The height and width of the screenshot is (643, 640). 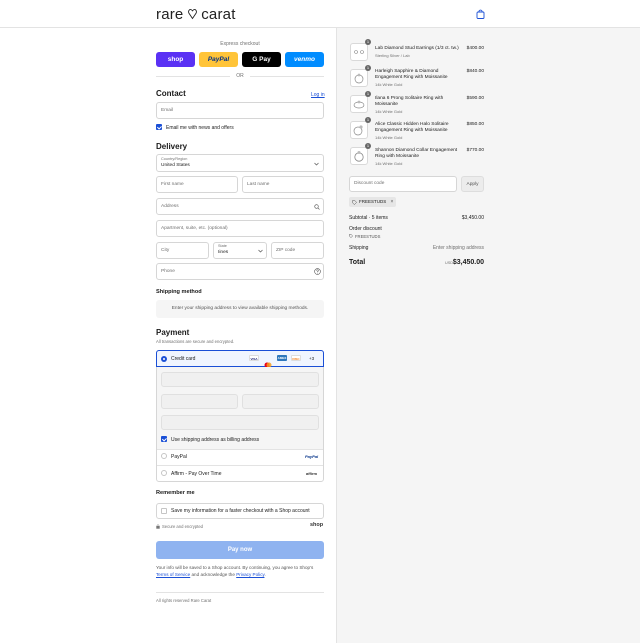 I want to click on shipping-label: Shipping, so click(x=359, y=248).